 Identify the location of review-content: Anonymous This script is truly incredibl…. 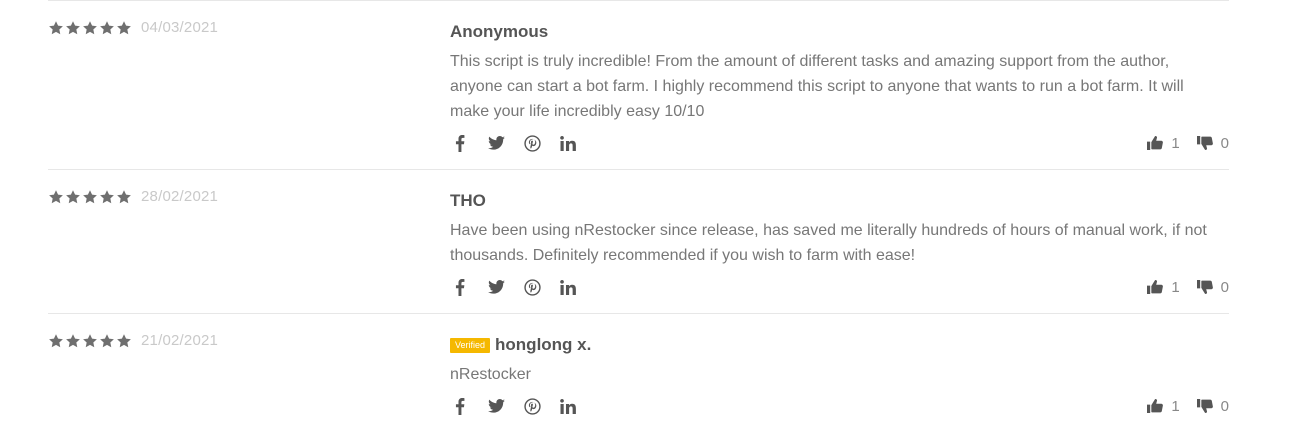
(839, 72).